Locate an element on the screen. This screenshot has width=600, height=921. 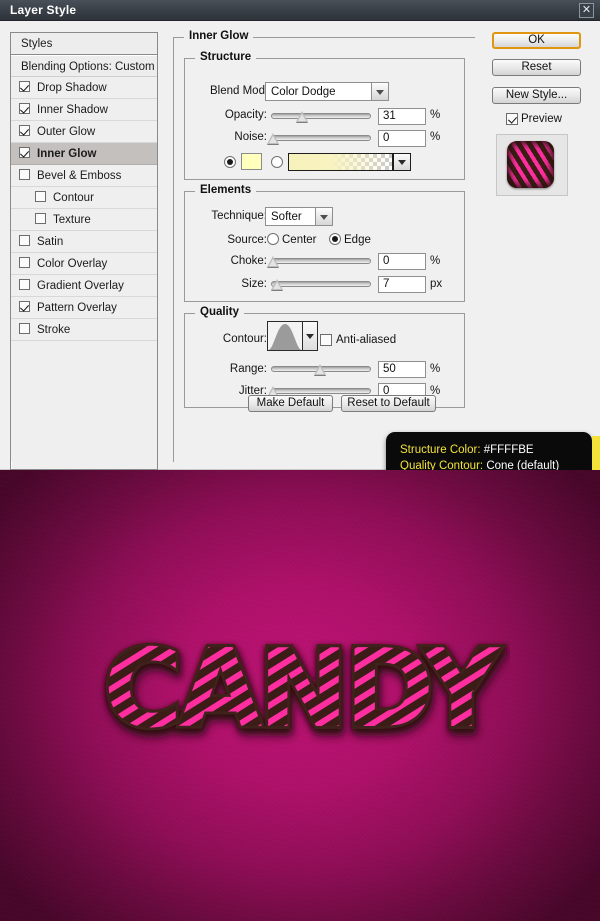
anti-aliased-label: Anti-aliased is located at coordinates (366, 340).